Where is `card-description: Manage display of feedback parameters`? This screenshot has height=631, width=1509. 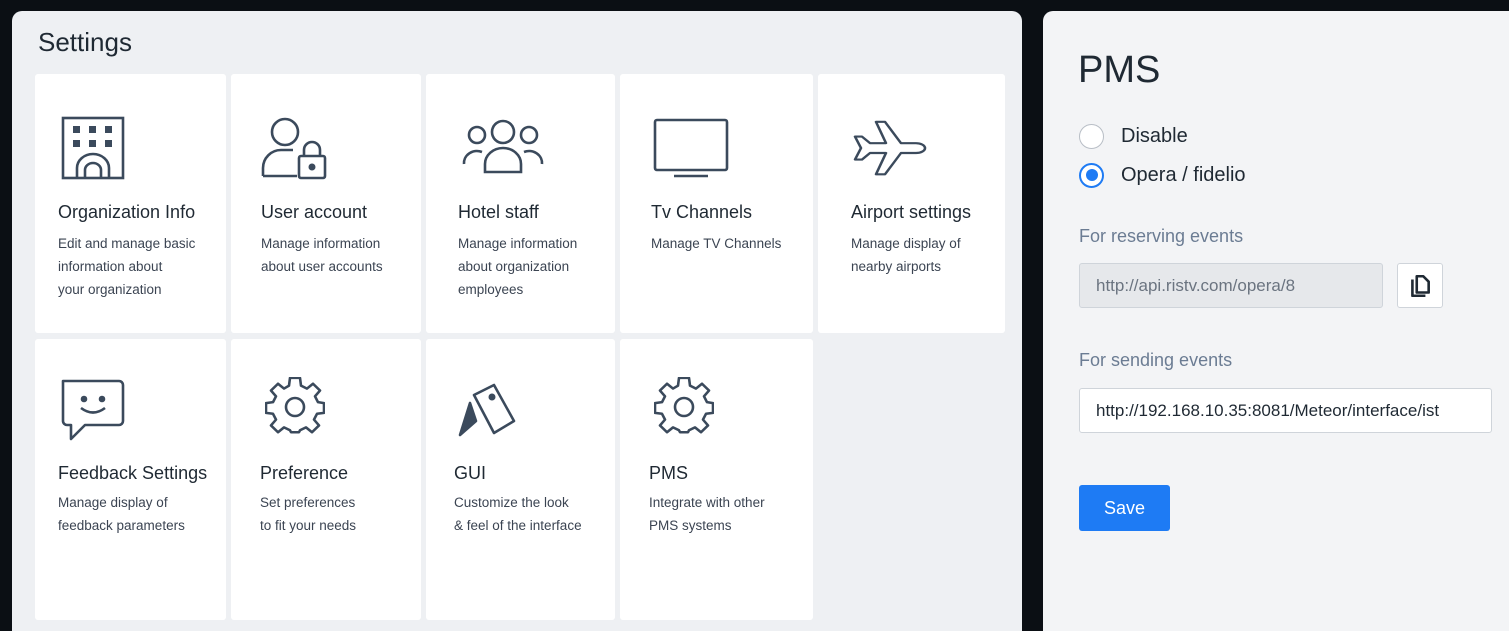
card-description: Manage display of feedback parameters is located at coordinates (121, 514).